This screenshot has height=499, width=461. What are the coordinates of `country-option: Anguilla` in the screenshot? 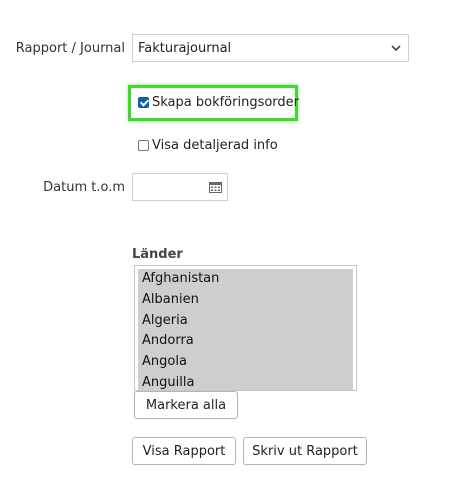 It's located at (245, 381).